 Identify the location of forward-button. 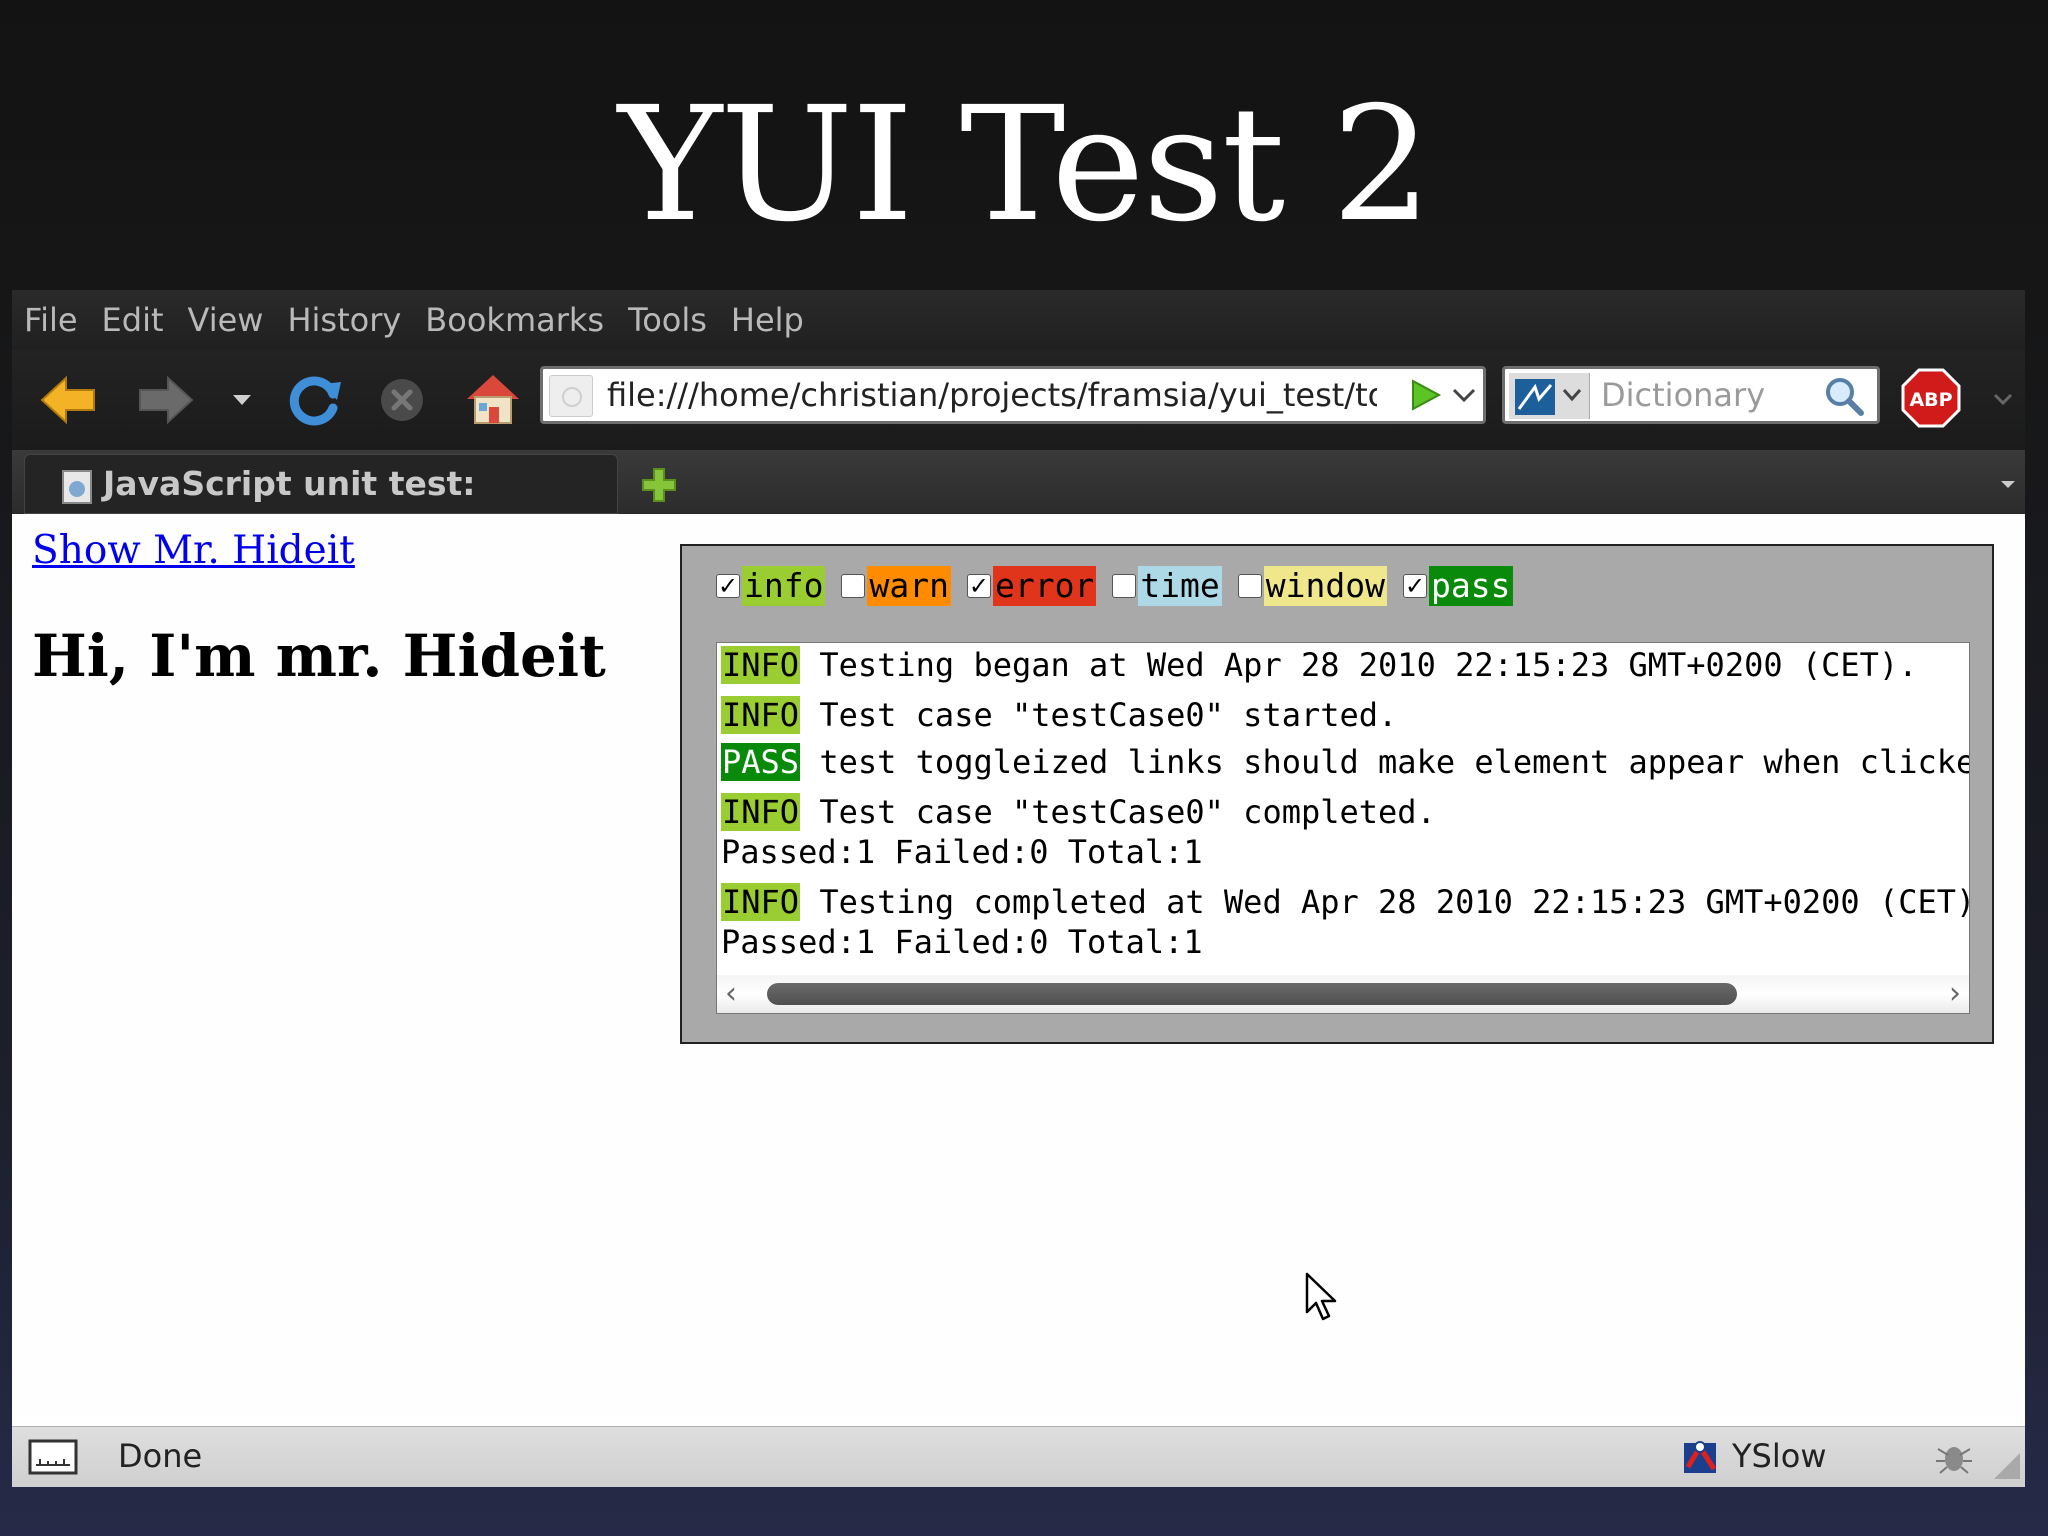
(166, 400).